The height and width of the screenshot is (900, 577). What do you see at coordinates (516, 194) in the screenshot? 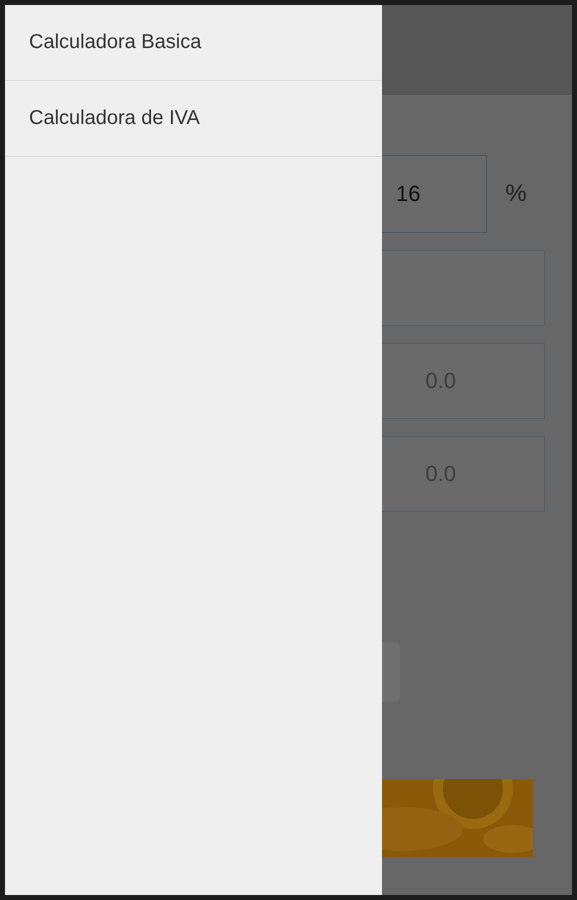
I see `percent-label: %` at bounding box center [516, 194].